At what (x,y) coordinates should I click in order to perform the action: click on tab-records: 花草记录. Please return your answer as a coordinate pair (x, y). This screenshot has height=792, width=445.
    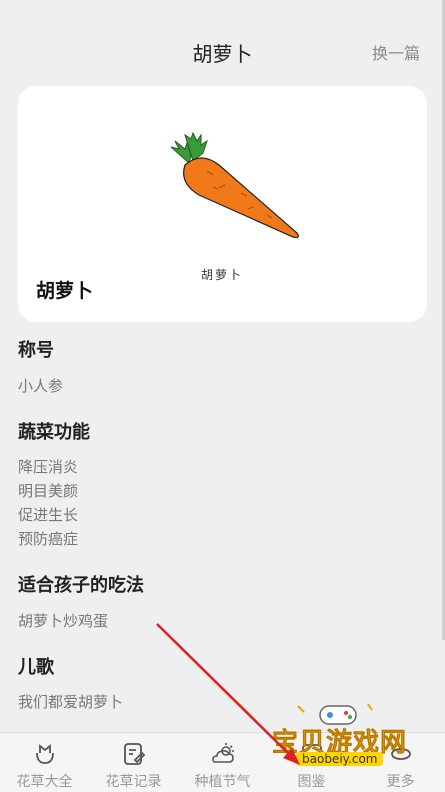
    Looking at the image, I should click on (133, 762).